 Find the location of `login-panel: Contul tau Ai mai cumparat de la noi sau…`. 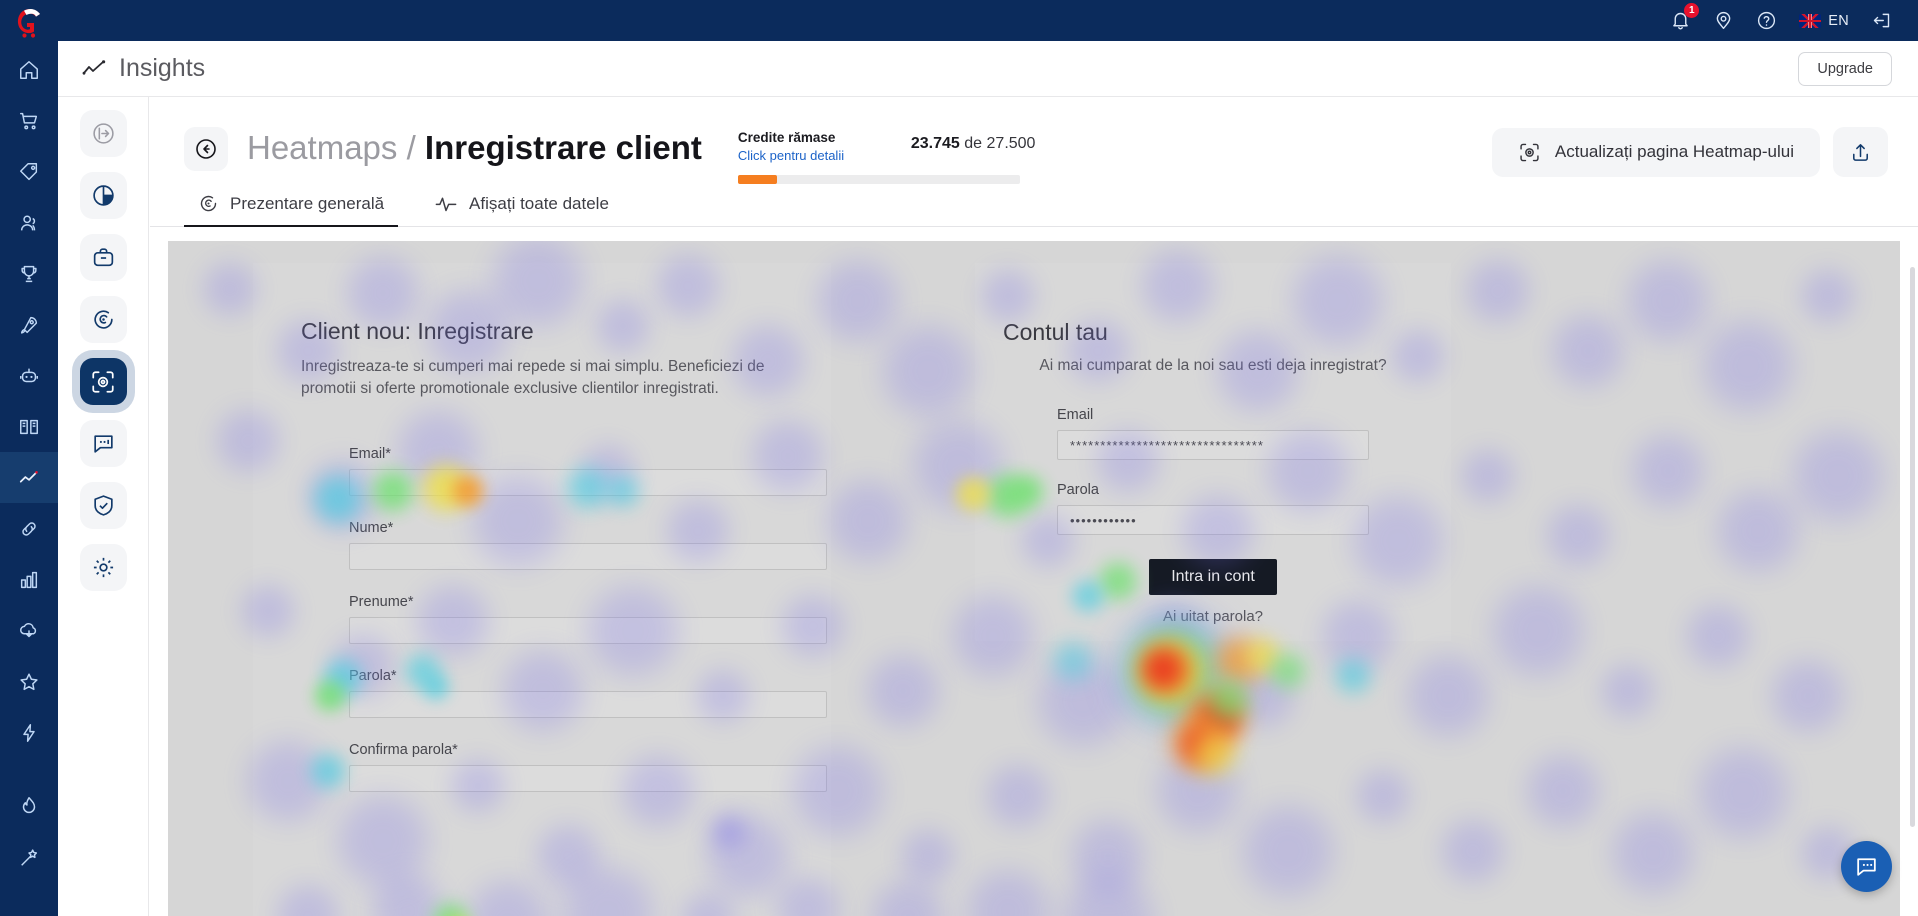

login-panel: Contul tau Ai mai cumparat de la noi sau… is located at coordinates (1213, 452).